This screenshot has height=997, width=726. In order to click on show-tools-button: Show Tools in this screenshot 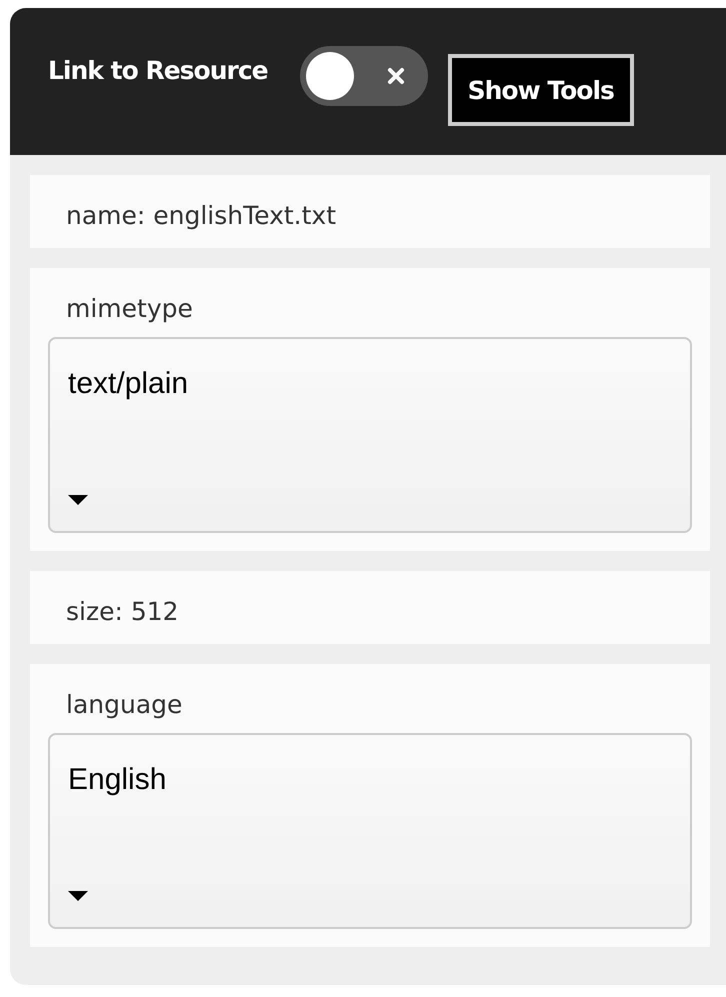, I will do `click(541, 90)`.